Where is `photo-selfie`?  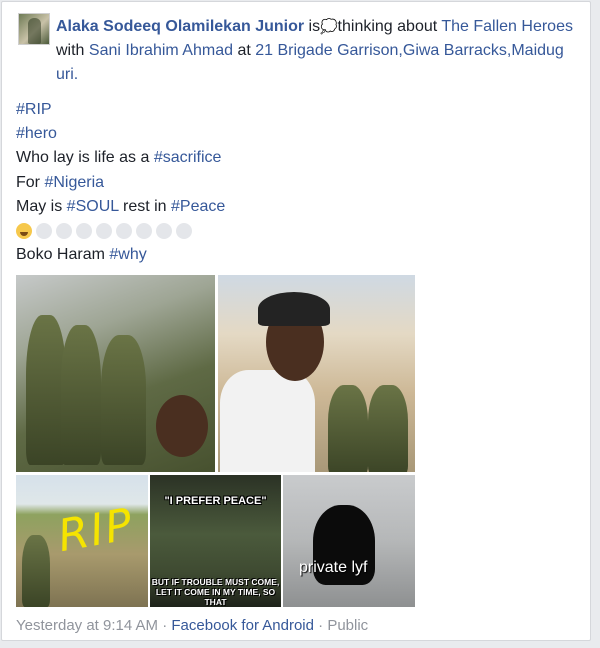
photo-selfie is located at coordinates (316, 373).